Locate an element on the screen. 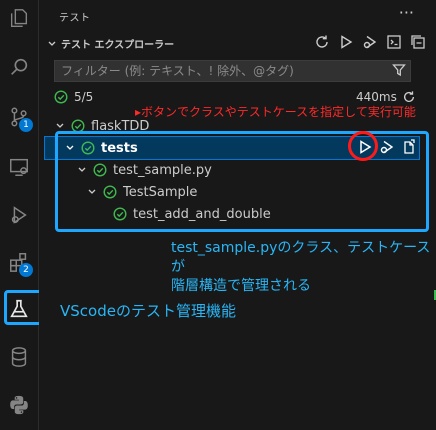 The width and height of the screenshot is (436, 430). test-toolbar is located at coordinates (370, 42).